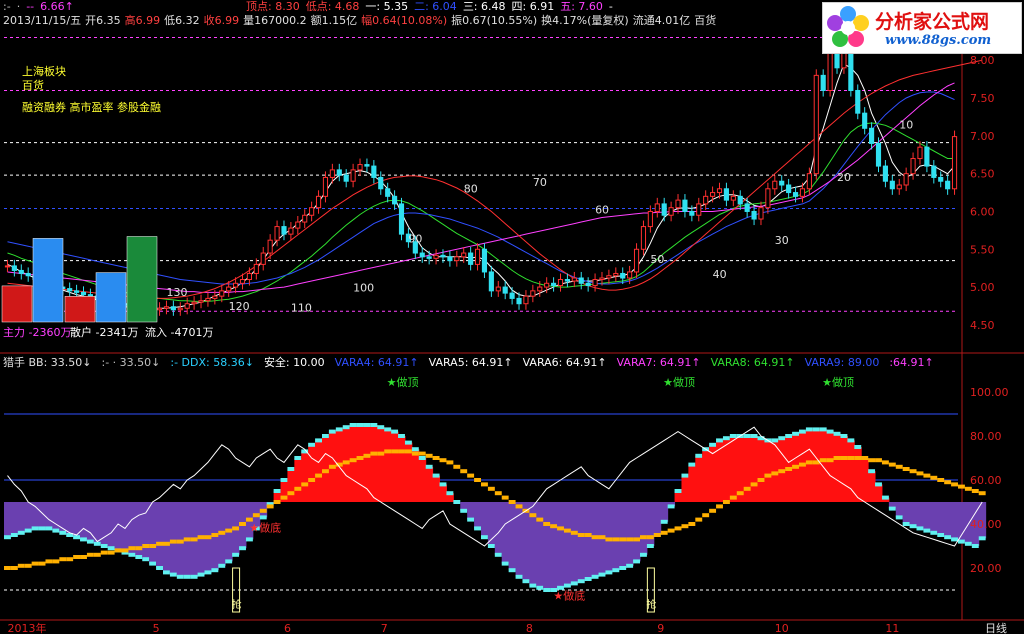  What do you see at coordinates (182, 20) in the screenshot?
I see `quote-item-3: 低6.32` at bounding box center [182, 20].